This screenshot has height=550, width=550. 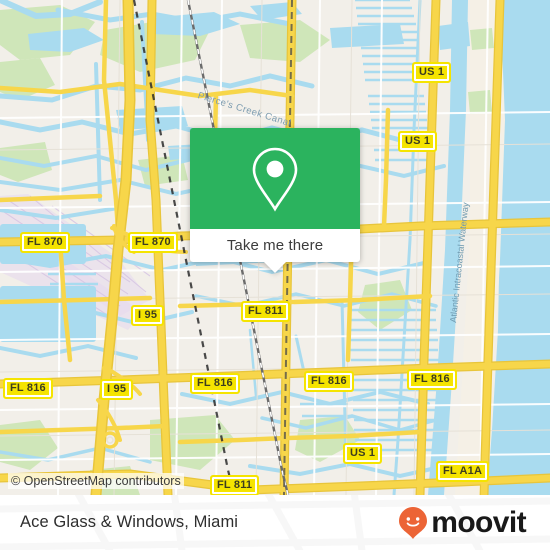 What do you see at coordinates (275, 267) in the screenshot?
I see `callout-tail` at bounding box center [275, 267].